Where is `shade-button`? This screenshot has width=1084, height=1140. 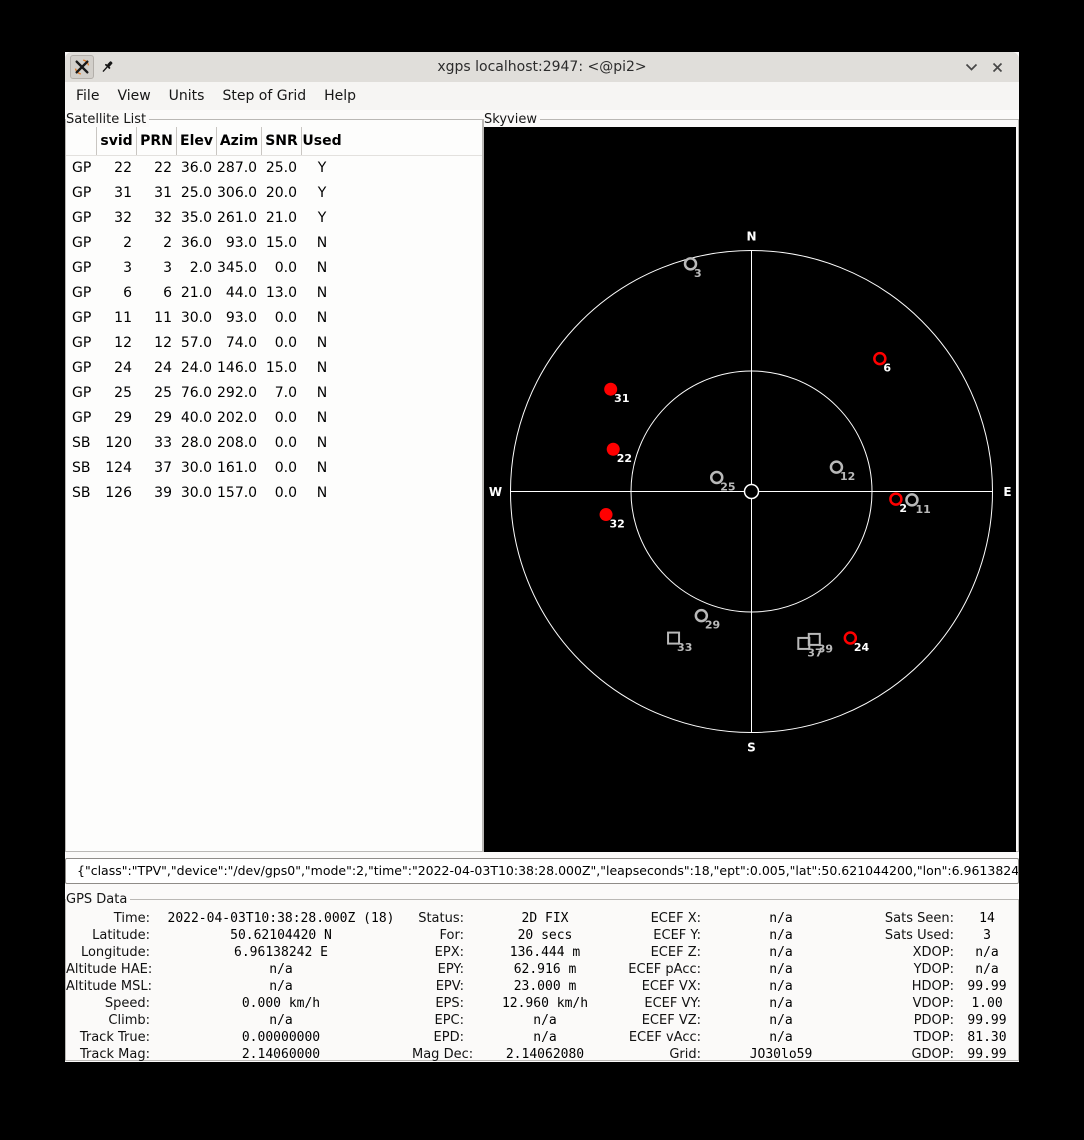 shade-button is located at coordinates (971, 67).